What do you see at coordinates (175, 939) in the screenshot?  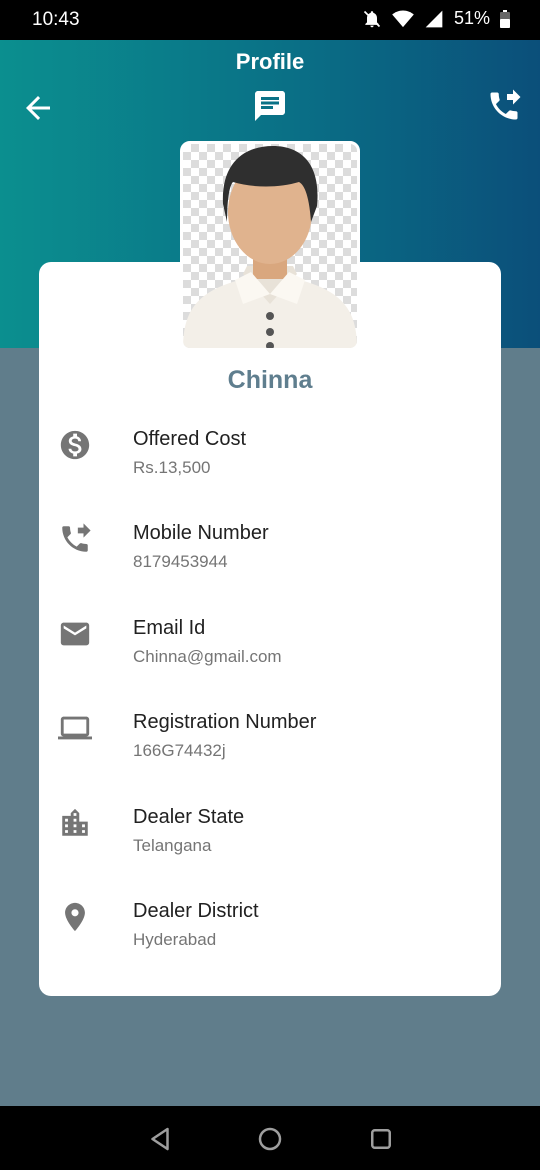 I see `detail-value: Hyderabad` at bounding box center [175, 939].